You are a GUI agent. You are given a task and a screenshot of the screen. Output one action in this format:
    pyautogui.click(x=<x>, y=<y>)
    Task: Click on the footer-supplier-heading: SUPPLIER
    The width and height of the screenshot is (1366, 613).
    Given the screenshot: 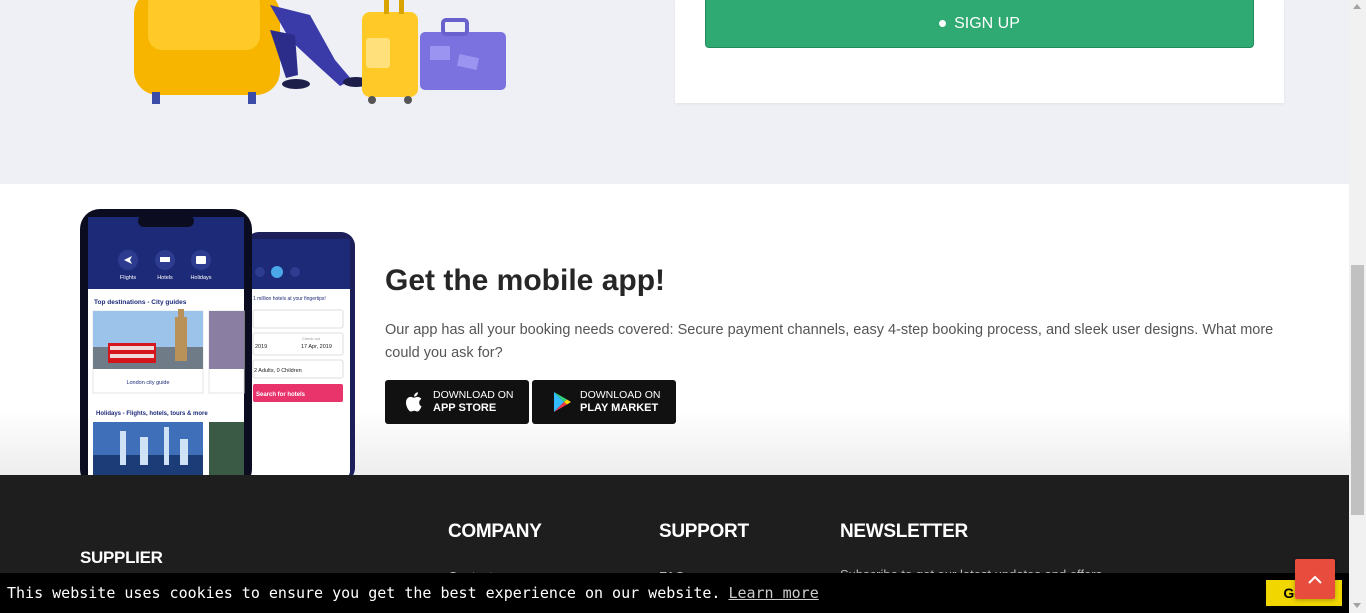 What is the action you would take?
    pyautogui.click(x=121, y=557)
    